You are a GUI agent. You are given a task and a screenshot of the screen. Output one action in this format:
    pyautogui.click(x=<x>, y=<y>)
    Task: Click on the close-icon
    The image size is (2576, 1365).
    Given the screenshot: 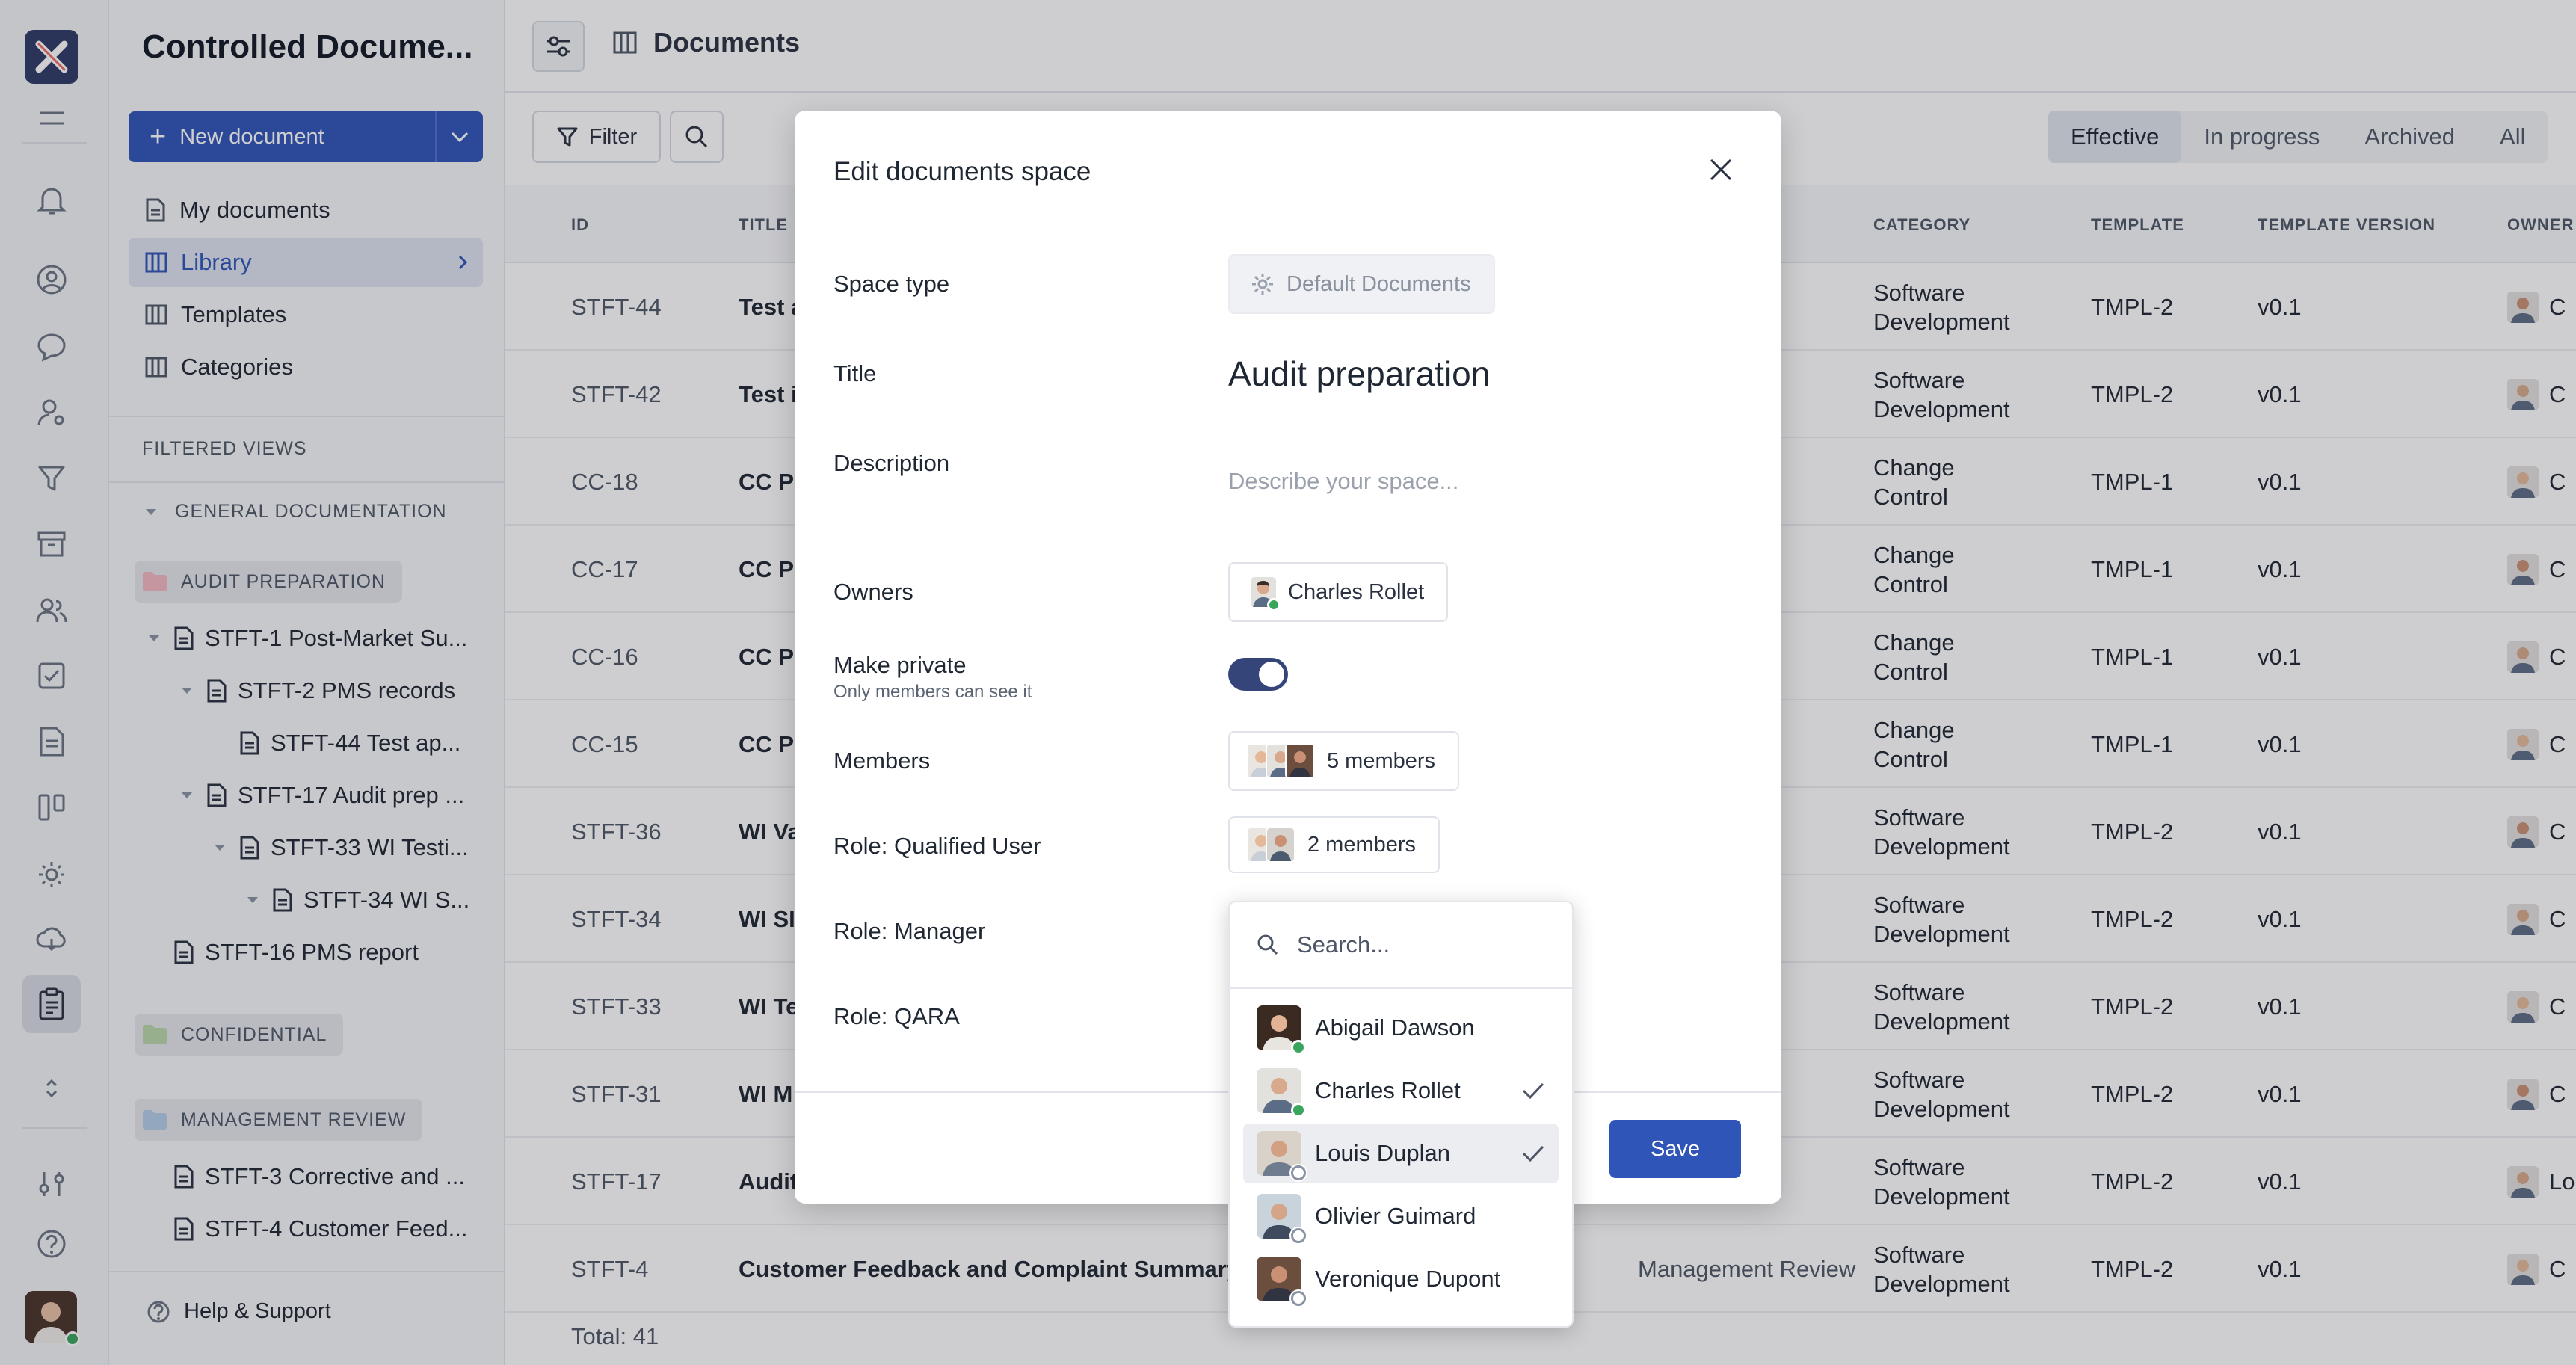 What is the action you would take?
    pyautogui.click(x=1721, y=169)
    